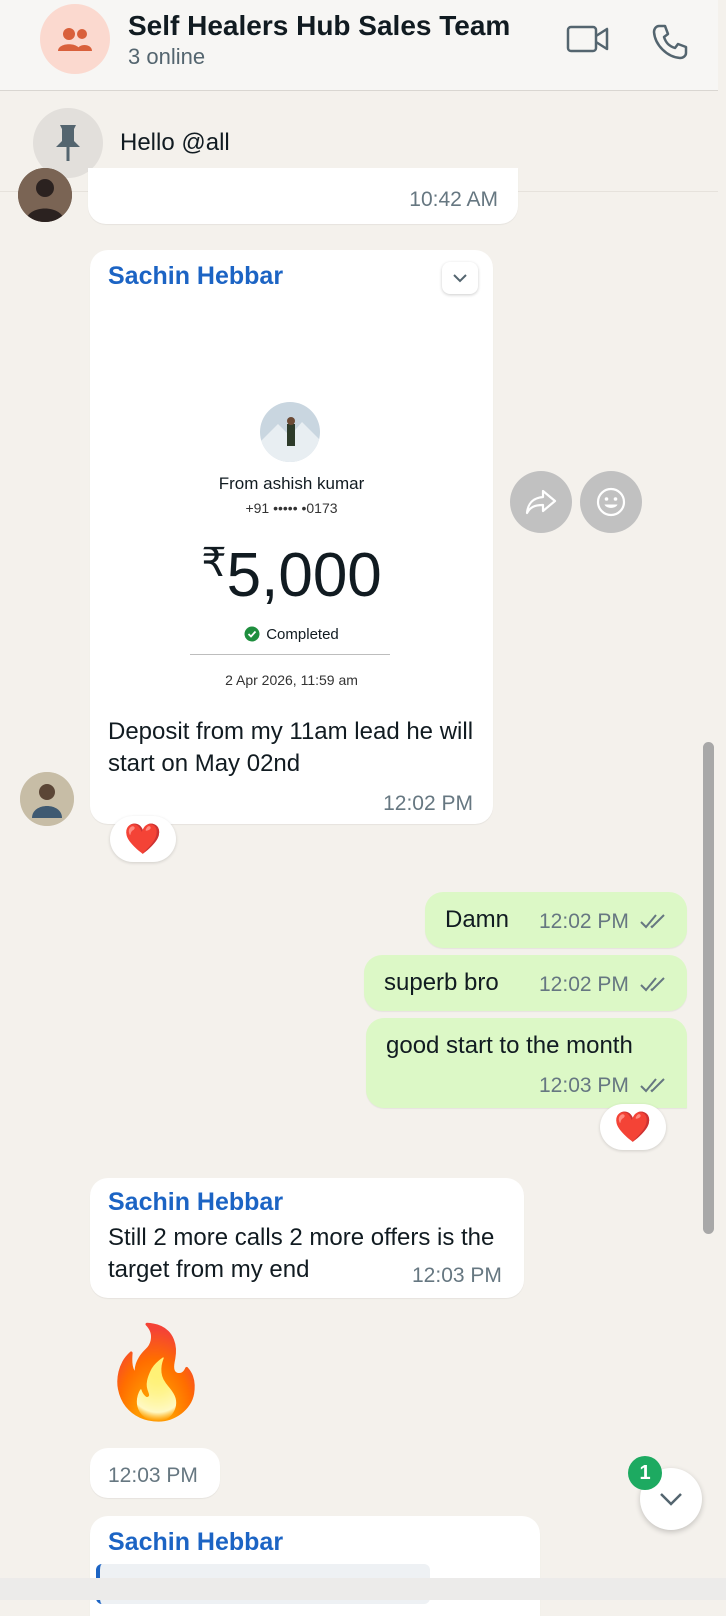  What do you see at coordinates (525, 983) in the screenshot?
I see `outgoing-message-bubble: superb bro 12:02 PM` at bounding box center [525, 983].